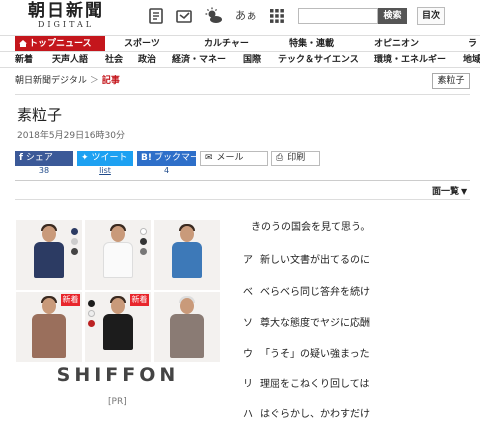 Image resolution: width=480 pixels, height=424 pixels. I want to click on site-header: 朝日新聞 DIGITAL あぁ 検索 目次, so click(240, 16).